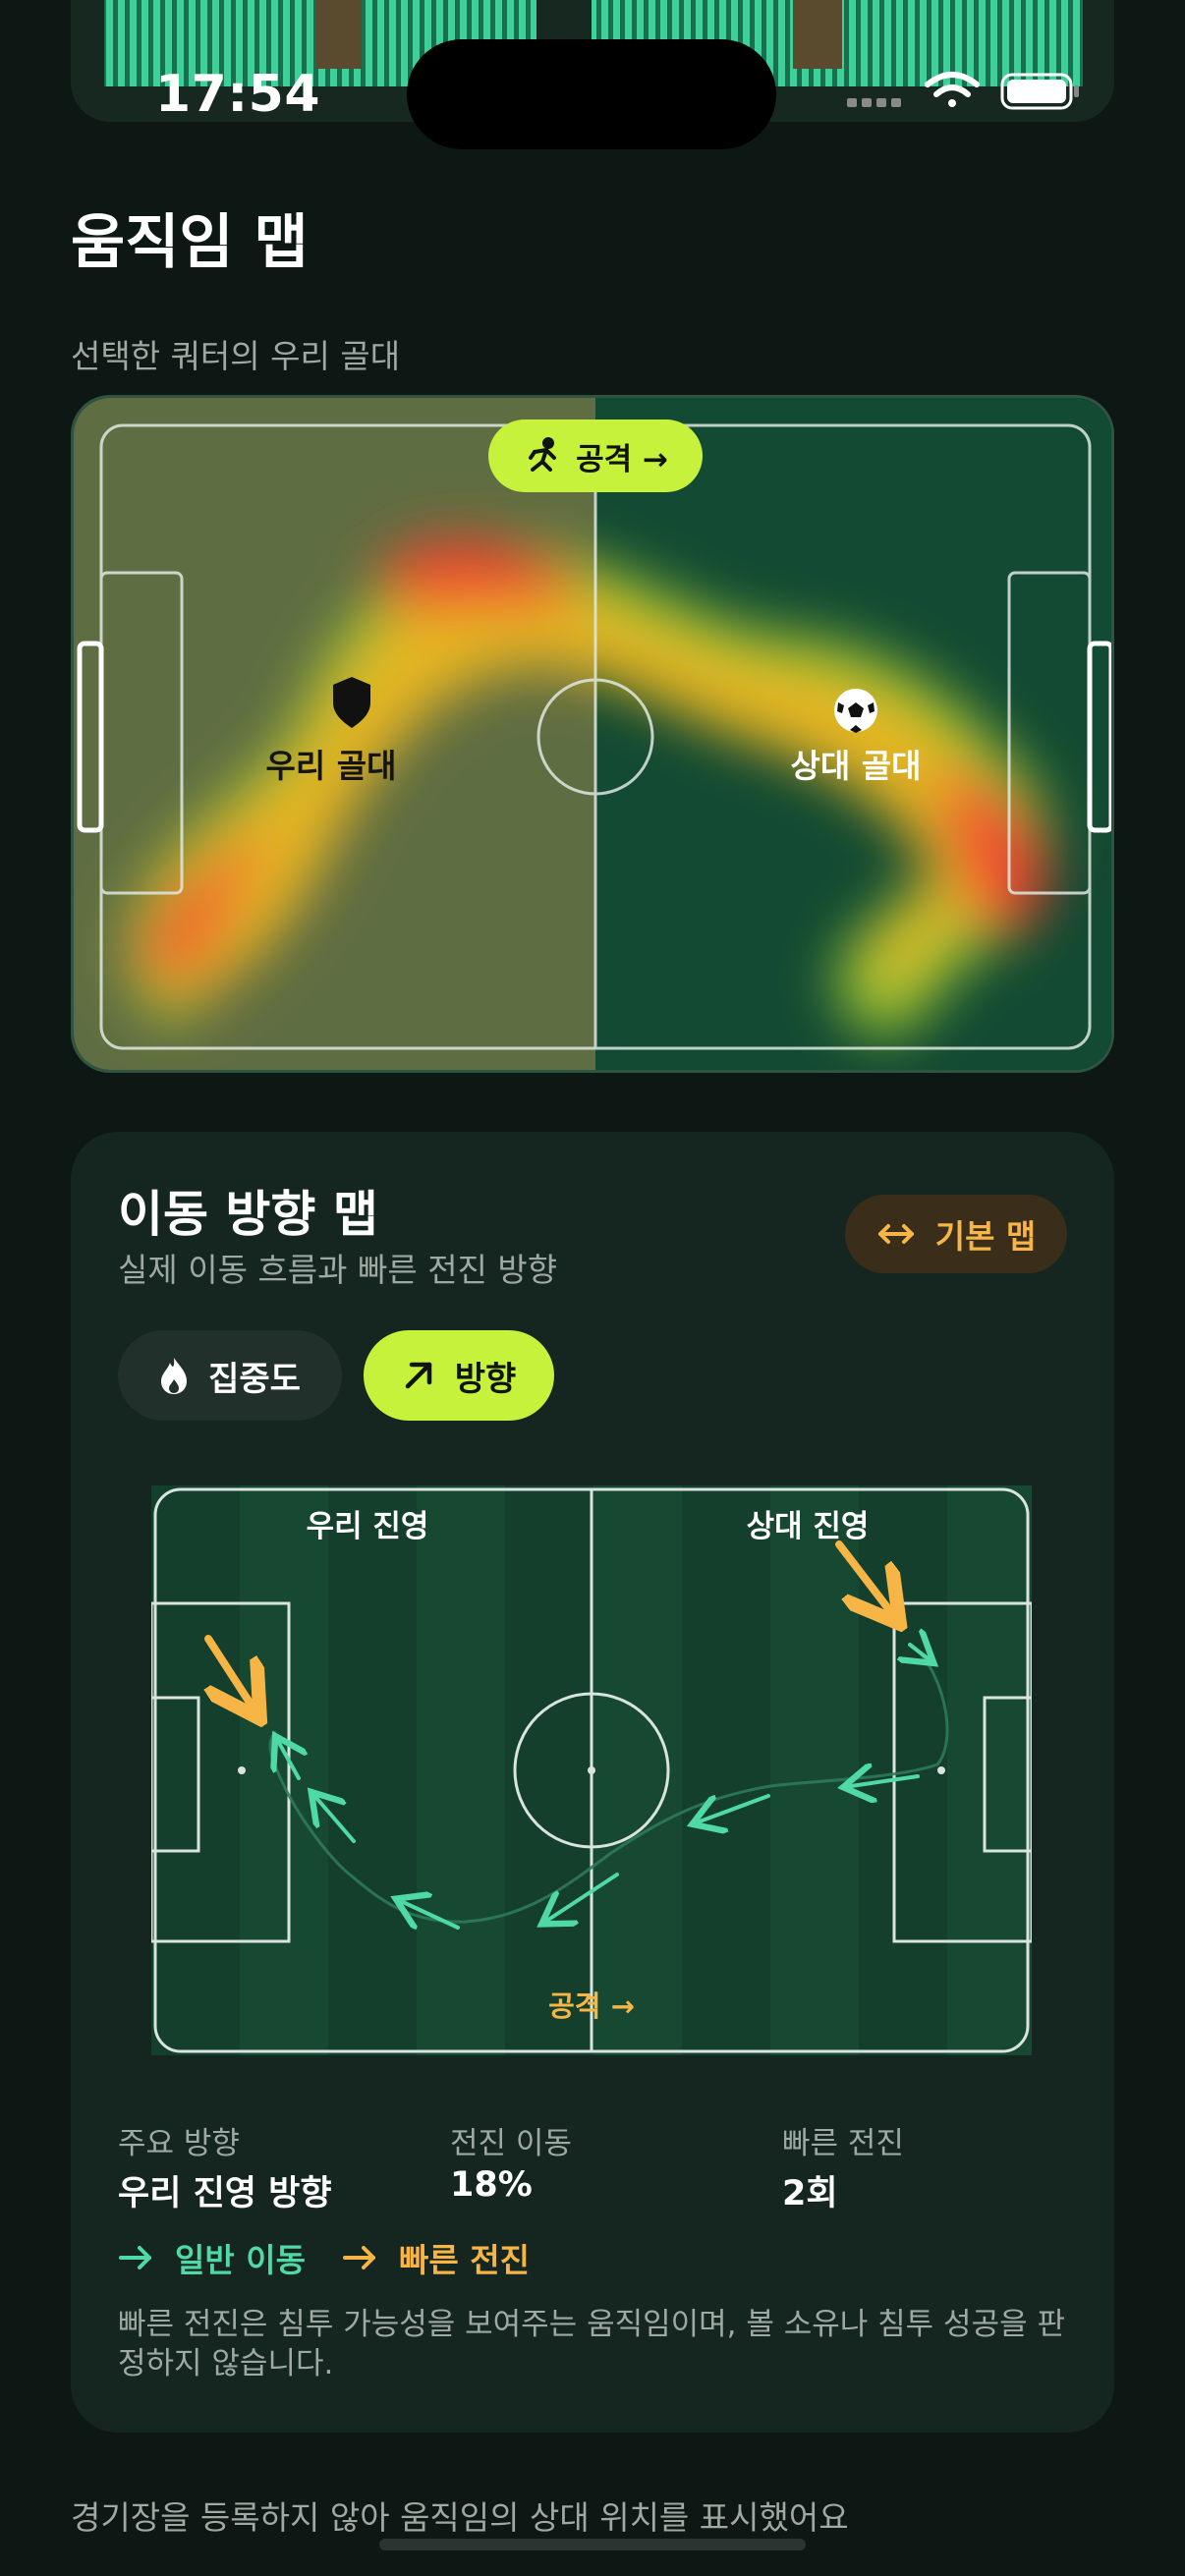 The height and width of the screenshot is (2576, 1185). I want to click on home-indicator, so click(592, 2544).